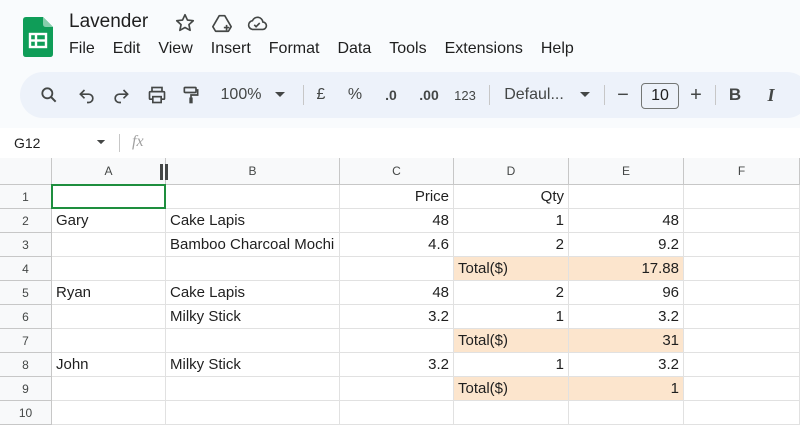 The height and width of the screenshot is (429, 800). What do you see at coordinates (222, 23) in the screenshot?
I see `move-to-drive-icon` at bounding box center [222, 23].